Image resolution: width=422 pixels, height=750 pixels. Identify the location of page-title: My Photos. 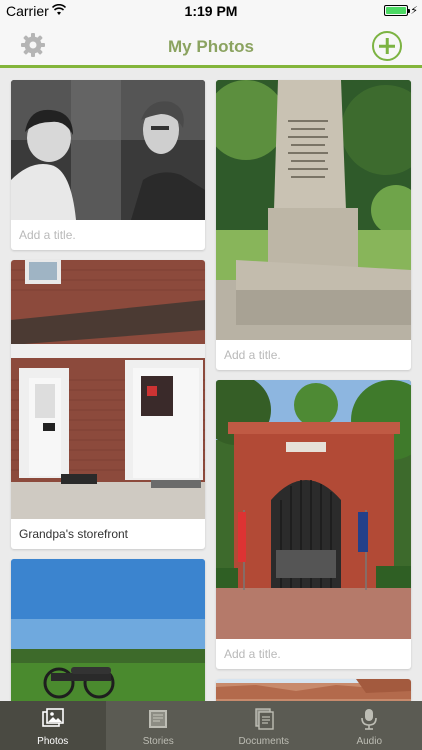
(211, 46).